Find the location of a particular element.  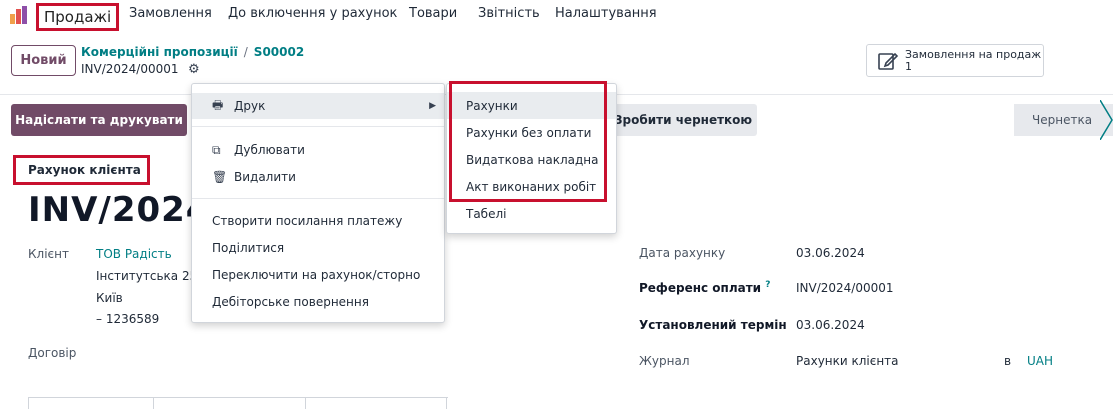

invoice-date-value: 03.06.2024 is located at coordinates (830, 253).